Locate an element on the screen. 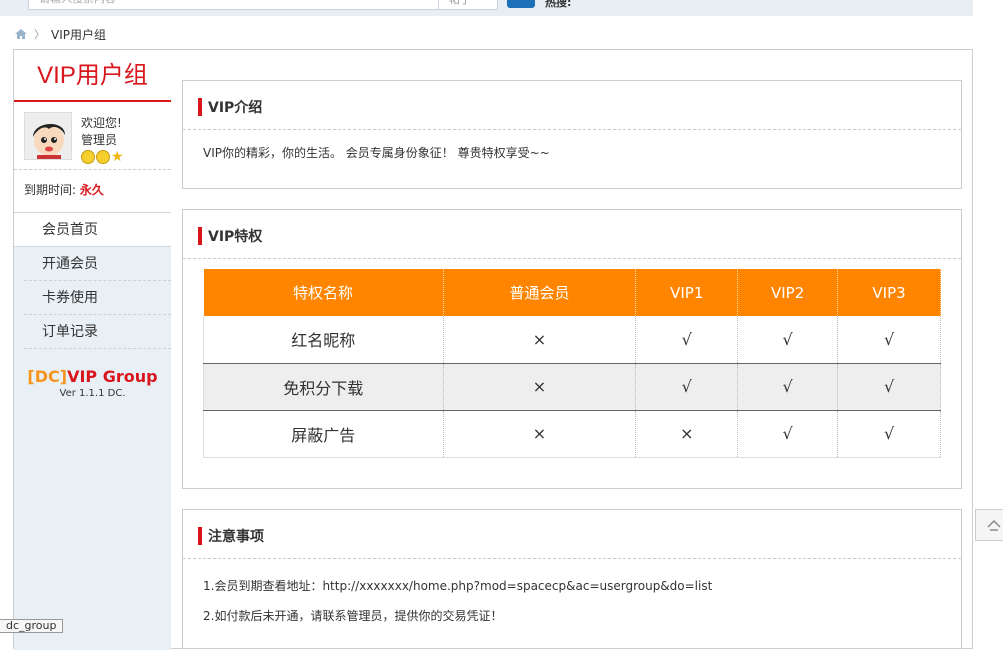 Image resolution: width=1003 pixels, height=650 pixels. expire-info: 到期时间: 永久 is located at coordinates (92, 190).